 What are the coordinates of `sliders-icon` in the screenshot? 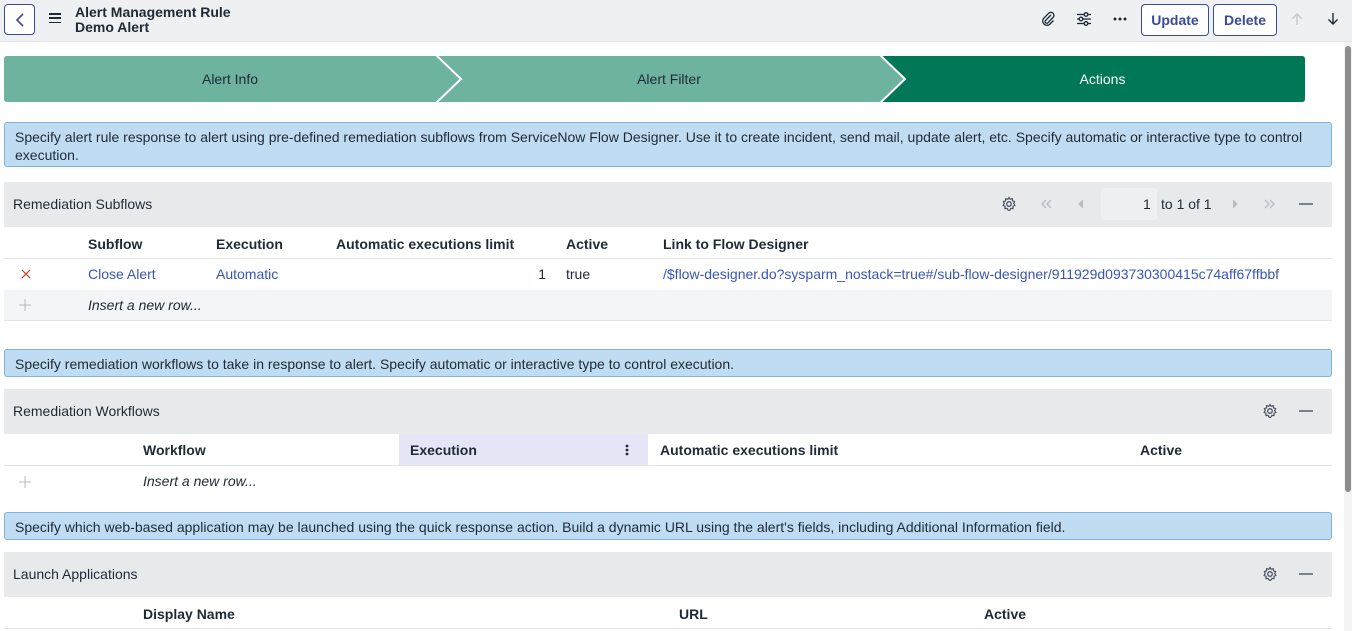 It's located at (1084, 19).